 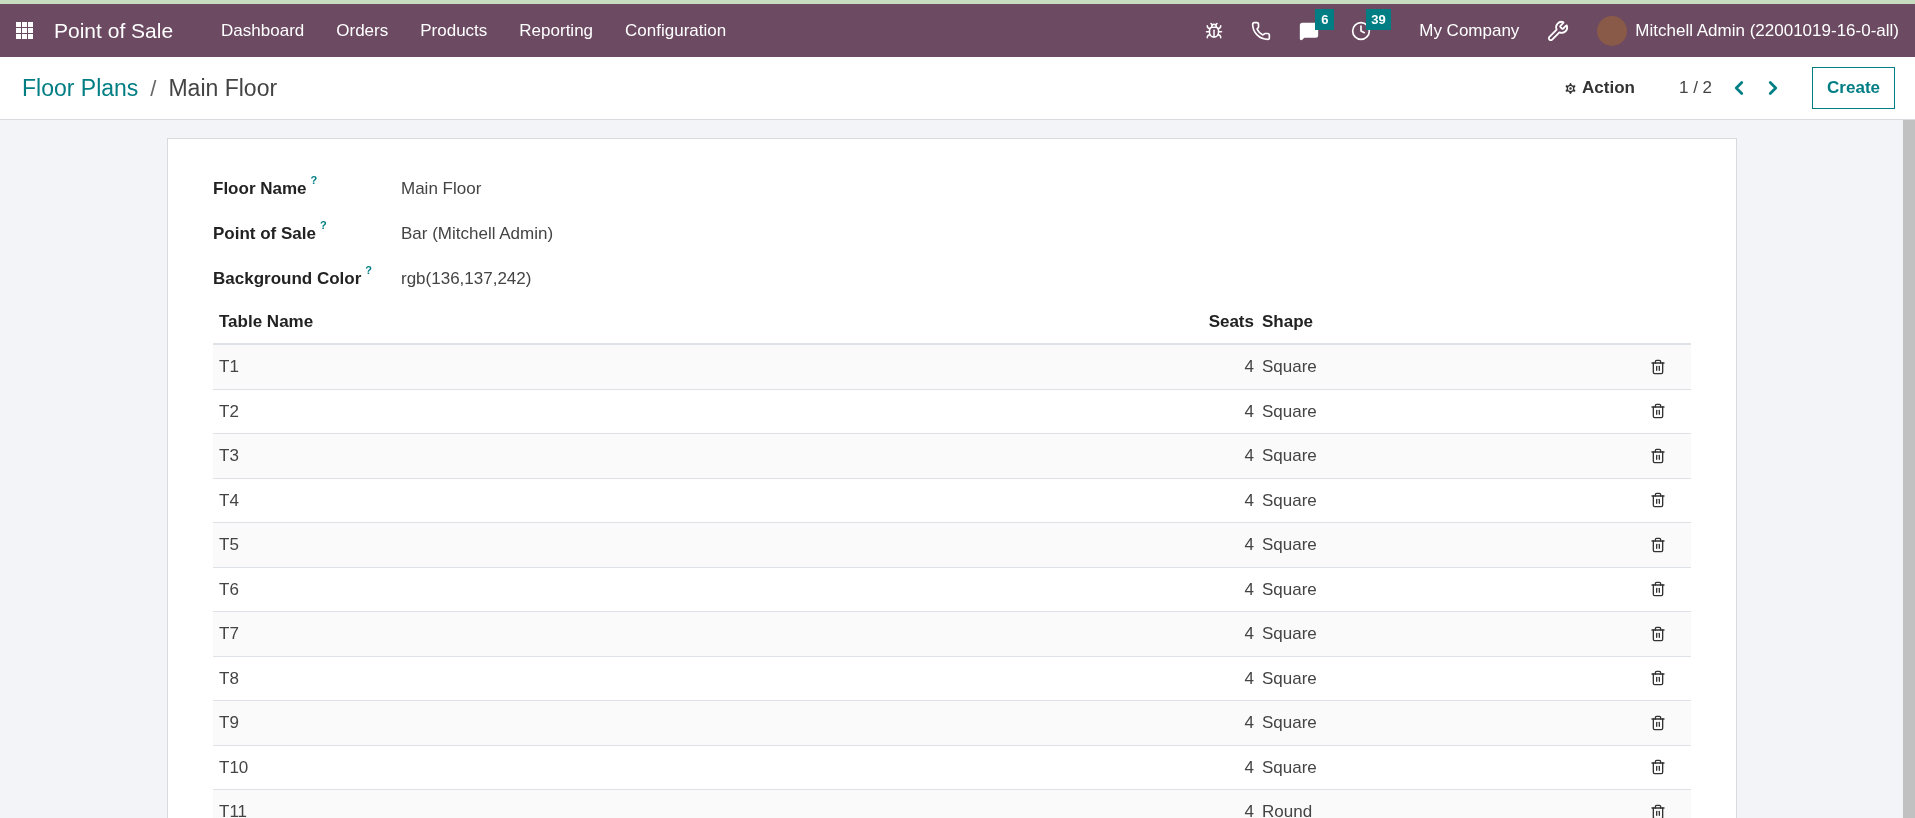 I want to click on menu-item: Orders, so click(x=362, y=30).